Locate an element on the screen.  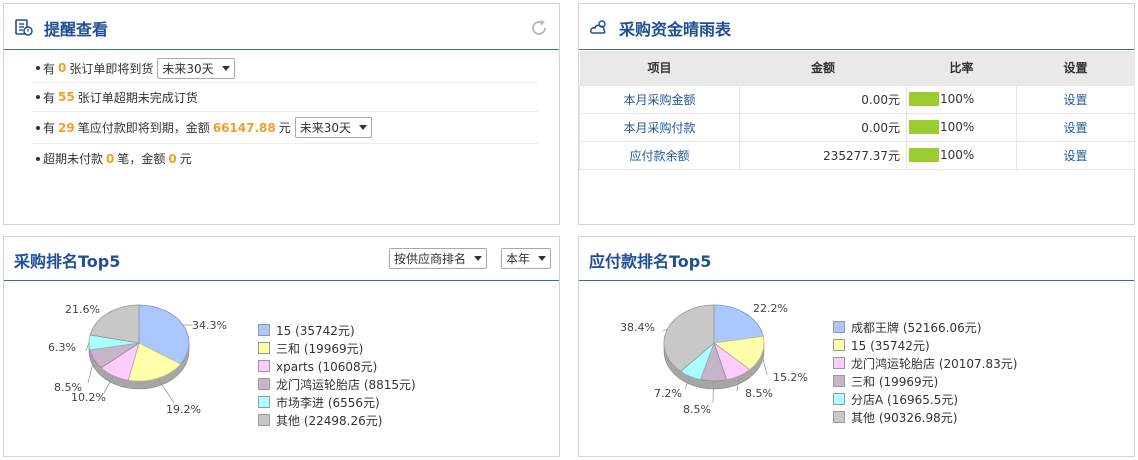
select-value: 未来30天 is located at coordinates (325, 128).